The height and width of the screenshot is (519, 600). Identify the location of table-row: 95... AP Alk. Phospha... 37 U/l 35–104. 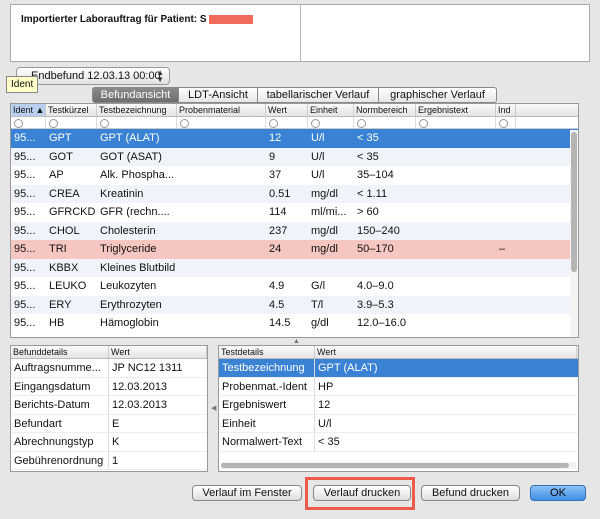
(294, 175).